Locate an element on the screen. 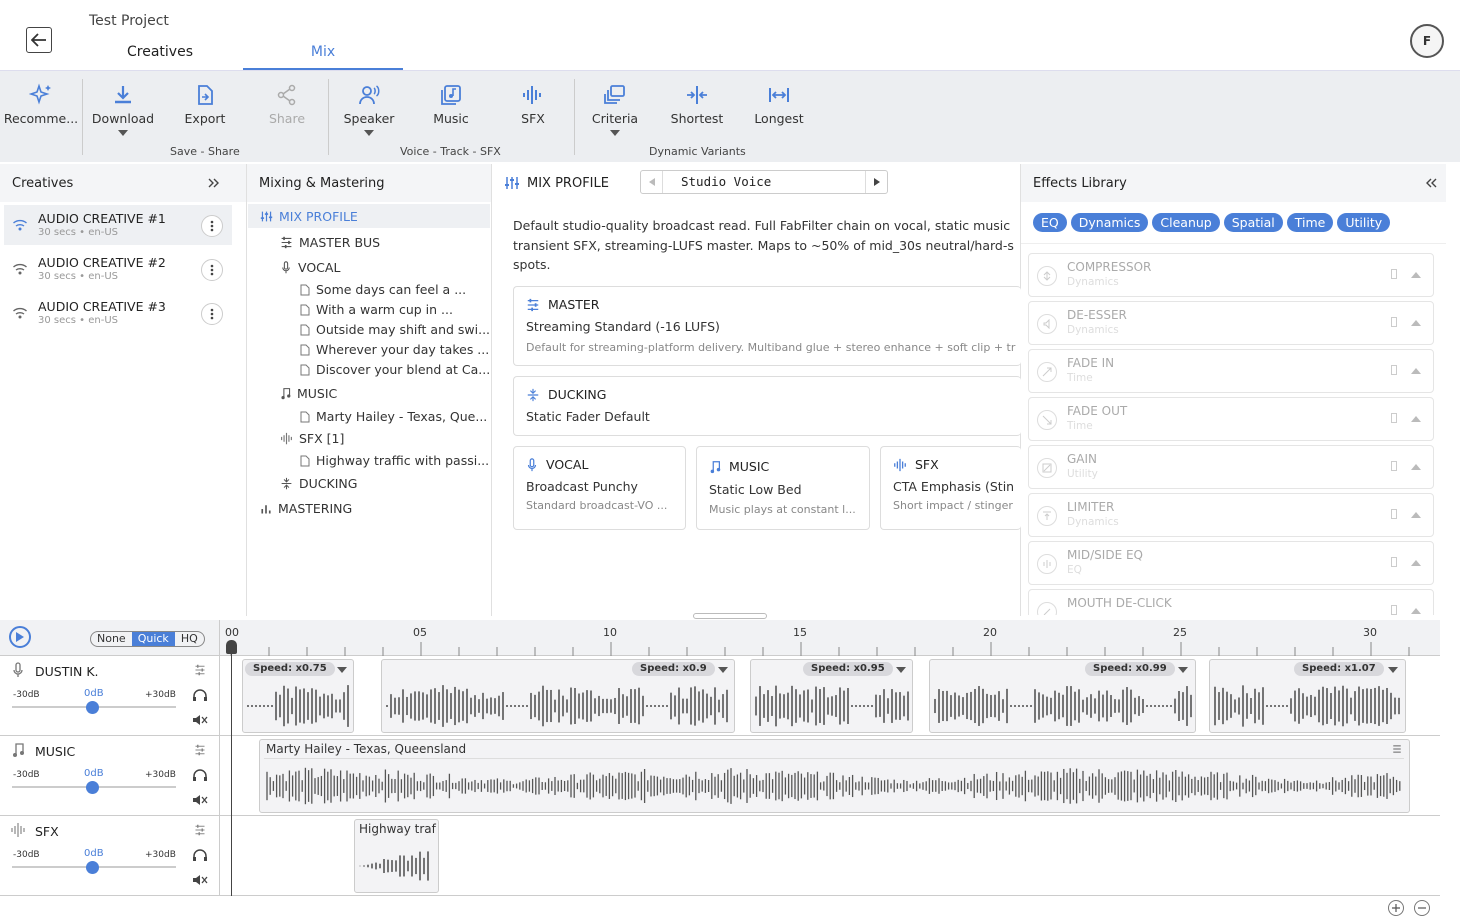 The height and width of the screenshot is (920, 1460). effect-item-mouth-de-click: MOUTH DE-CLICK is located at coordinates (1231, 602).